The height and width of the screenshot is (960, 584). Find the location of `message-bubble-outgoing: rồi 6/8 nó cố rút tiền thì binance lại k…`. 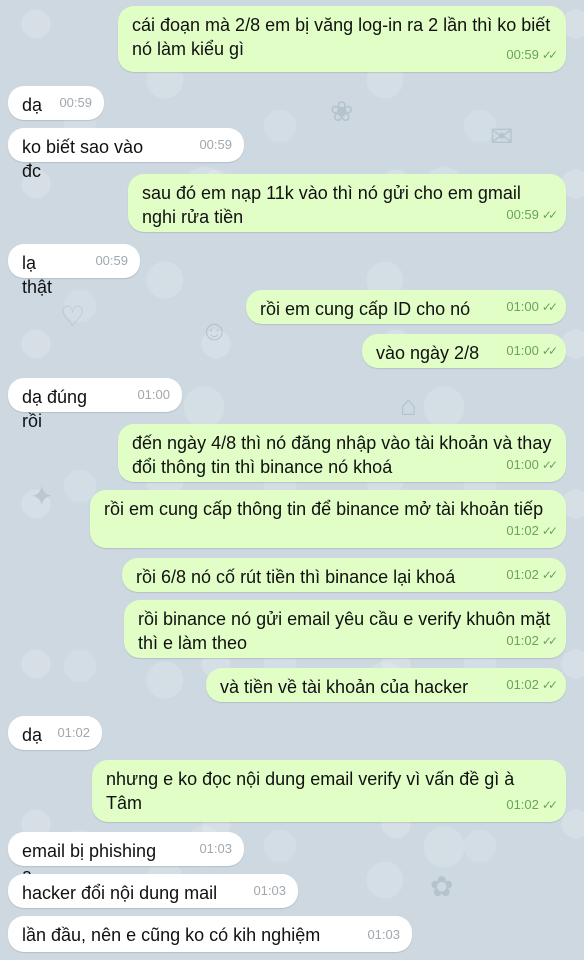

message-bubble-outgoing: rồi 6/8 nó cố rút tiền thì binance lại k… is located at coordinates (344, 575).